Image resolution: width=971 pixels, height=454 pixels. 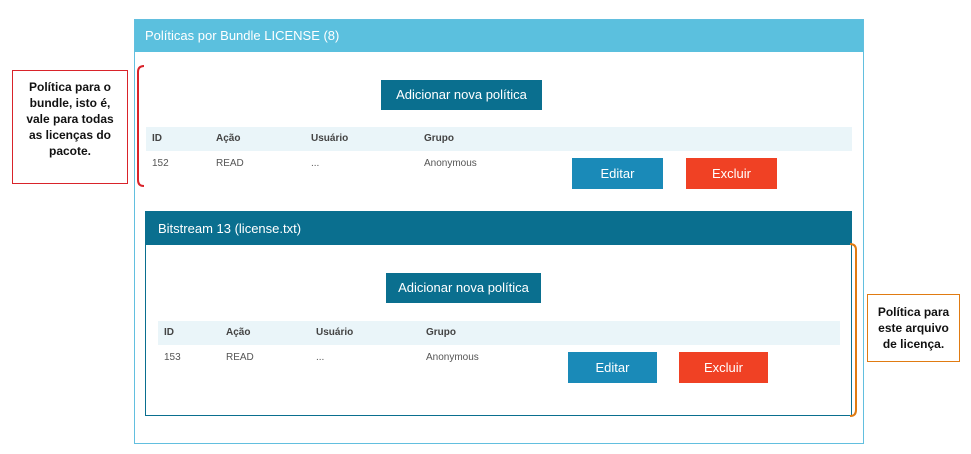 I want to click on note-line: Política para, so click(x=913, y=312).